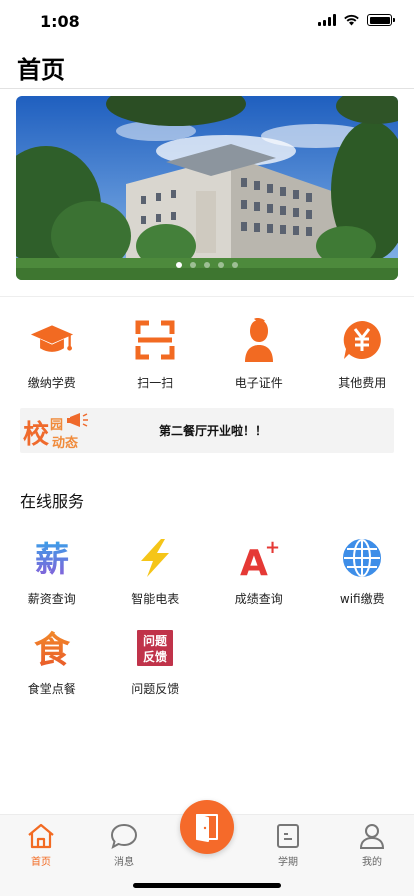  I want to click on home-icon, so click(41, 836).